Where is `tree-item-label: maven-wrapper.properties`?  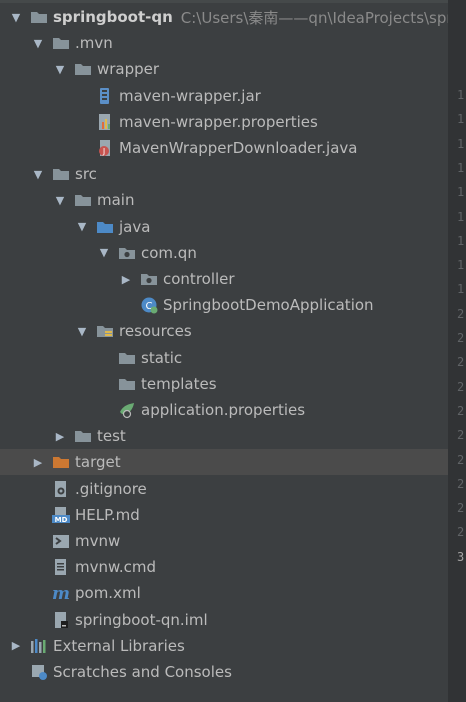 tree-item-label: maven-wrapper.properties is located at coordinates (218, 121).